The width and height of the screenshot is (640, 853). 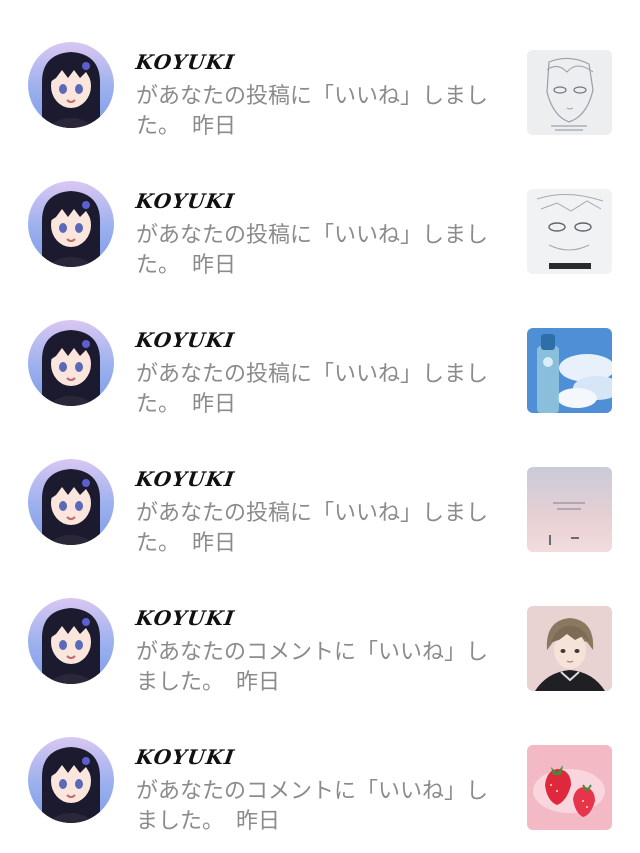 I want to click on ramune-sky-thumbnail, so click(x=569, y=370).